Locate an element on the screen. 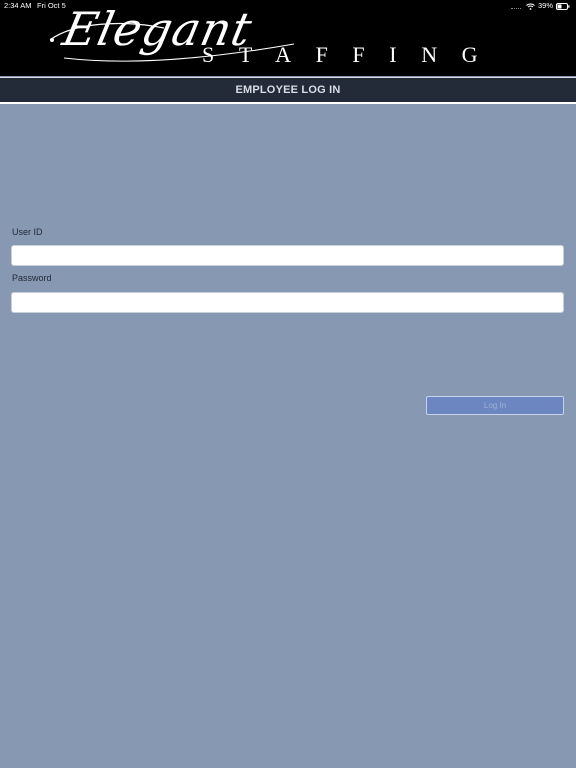 Image resolution: width=576 pixels, height=768 pixels. title-bar: EMPLOYEE LOG IN is located at coordinates (288, 90).